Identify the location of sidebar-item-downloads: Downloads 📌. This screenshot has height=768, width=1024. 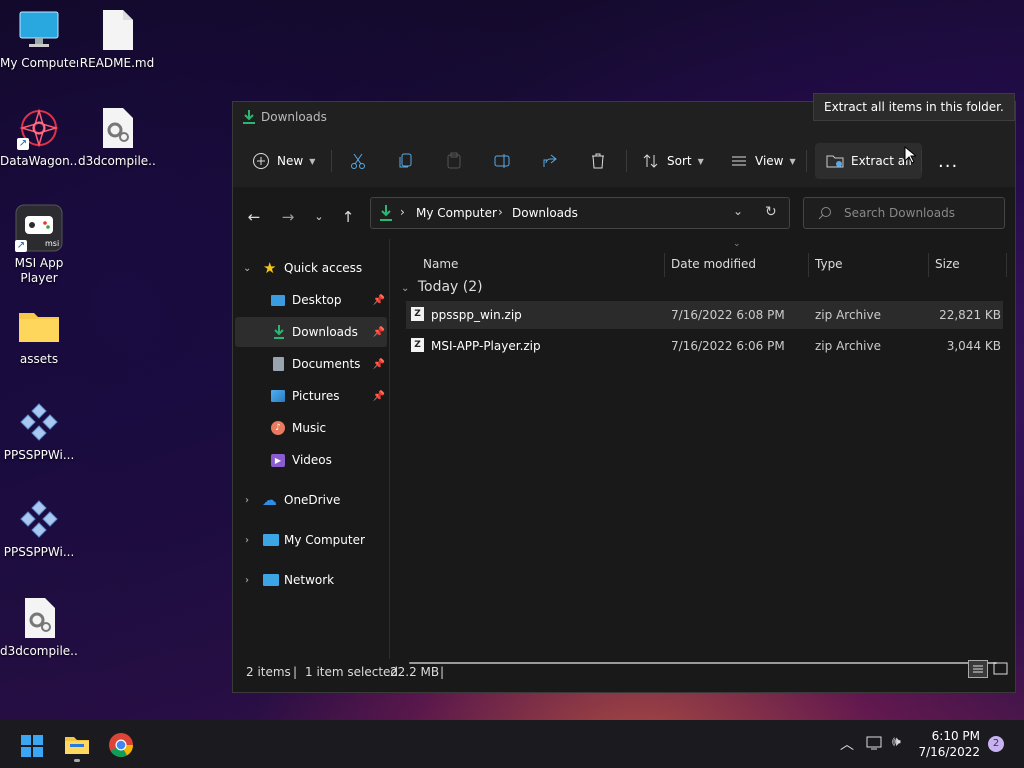
(311, 332).